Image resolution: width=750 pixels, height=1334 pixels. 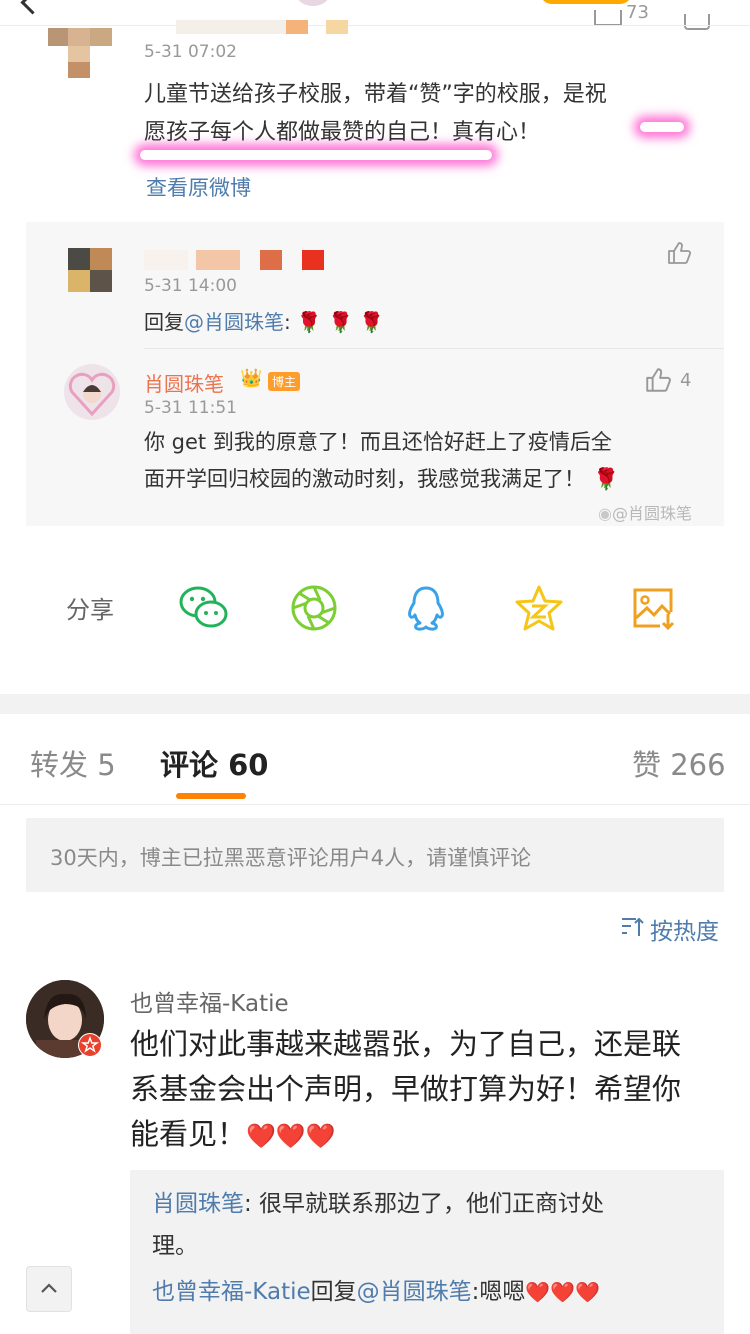 What do you see at coordinates (697, 22) in the screenshot?
I see `comment-icon-partial` at bounding box center [697, 22].